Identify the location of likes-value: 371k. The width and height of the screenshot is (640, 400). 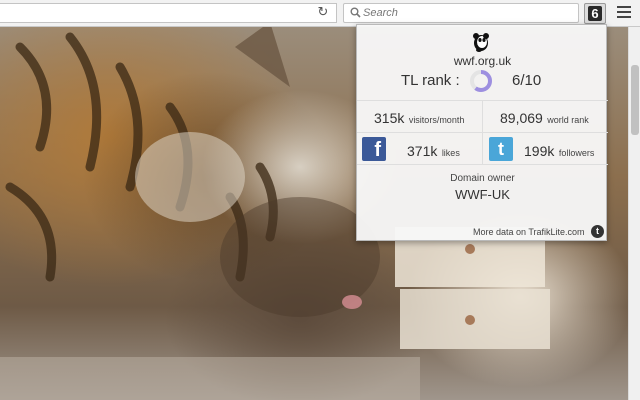
(422, 151).